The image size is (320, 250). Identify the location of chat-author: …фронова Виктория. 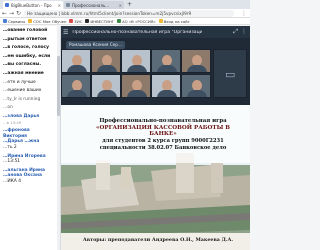
(16, 133).